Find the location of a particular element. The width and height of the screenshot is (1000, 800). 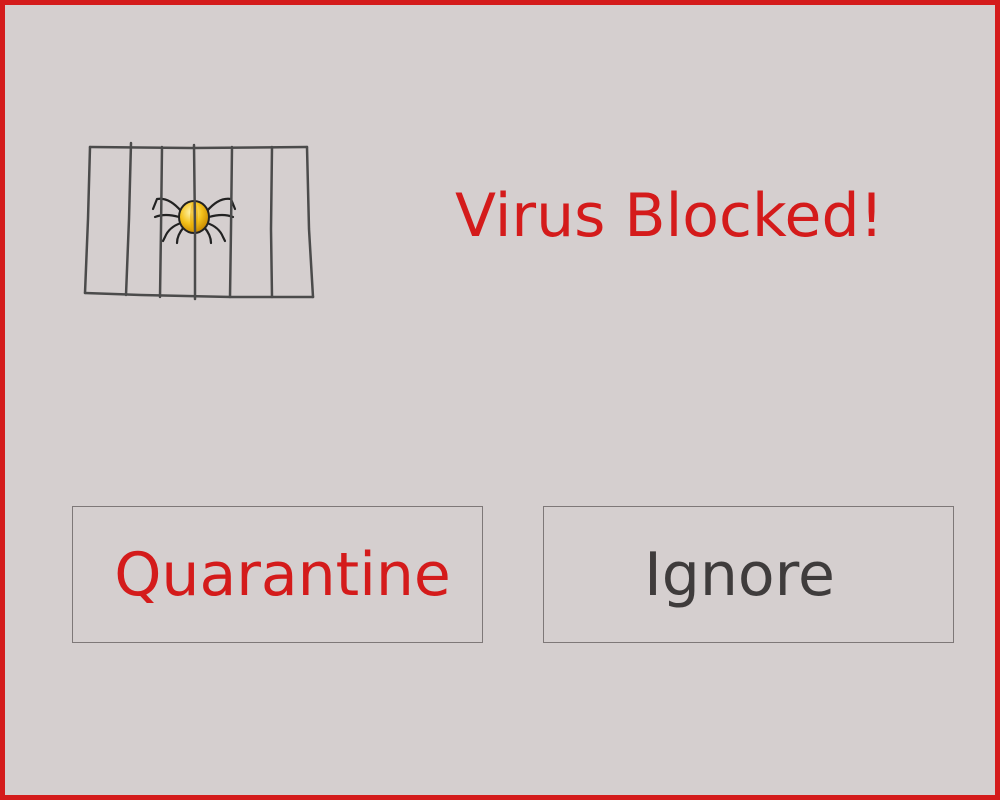

caged-bug-icon is located at coordinates (200, 221).